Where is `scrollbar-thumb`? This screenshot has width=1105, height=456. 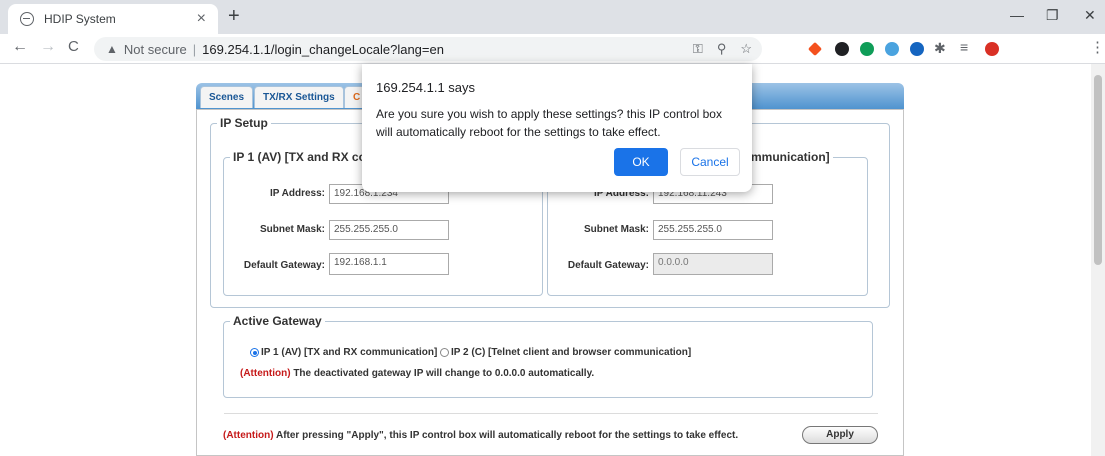 scrollbar-thumb is located at coordinates (1098, 170).